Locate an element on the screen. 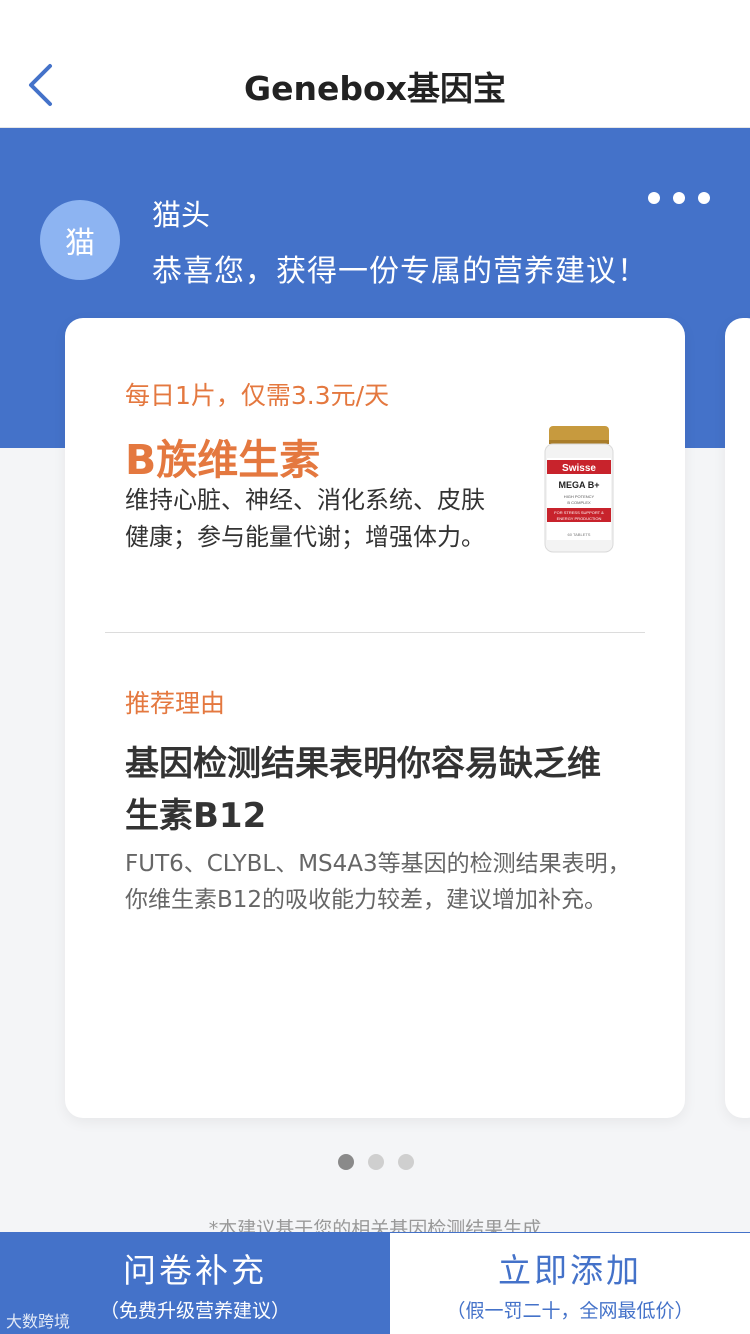  nav-bar: Genebox基因宝 is located at coordinates (375, 64).